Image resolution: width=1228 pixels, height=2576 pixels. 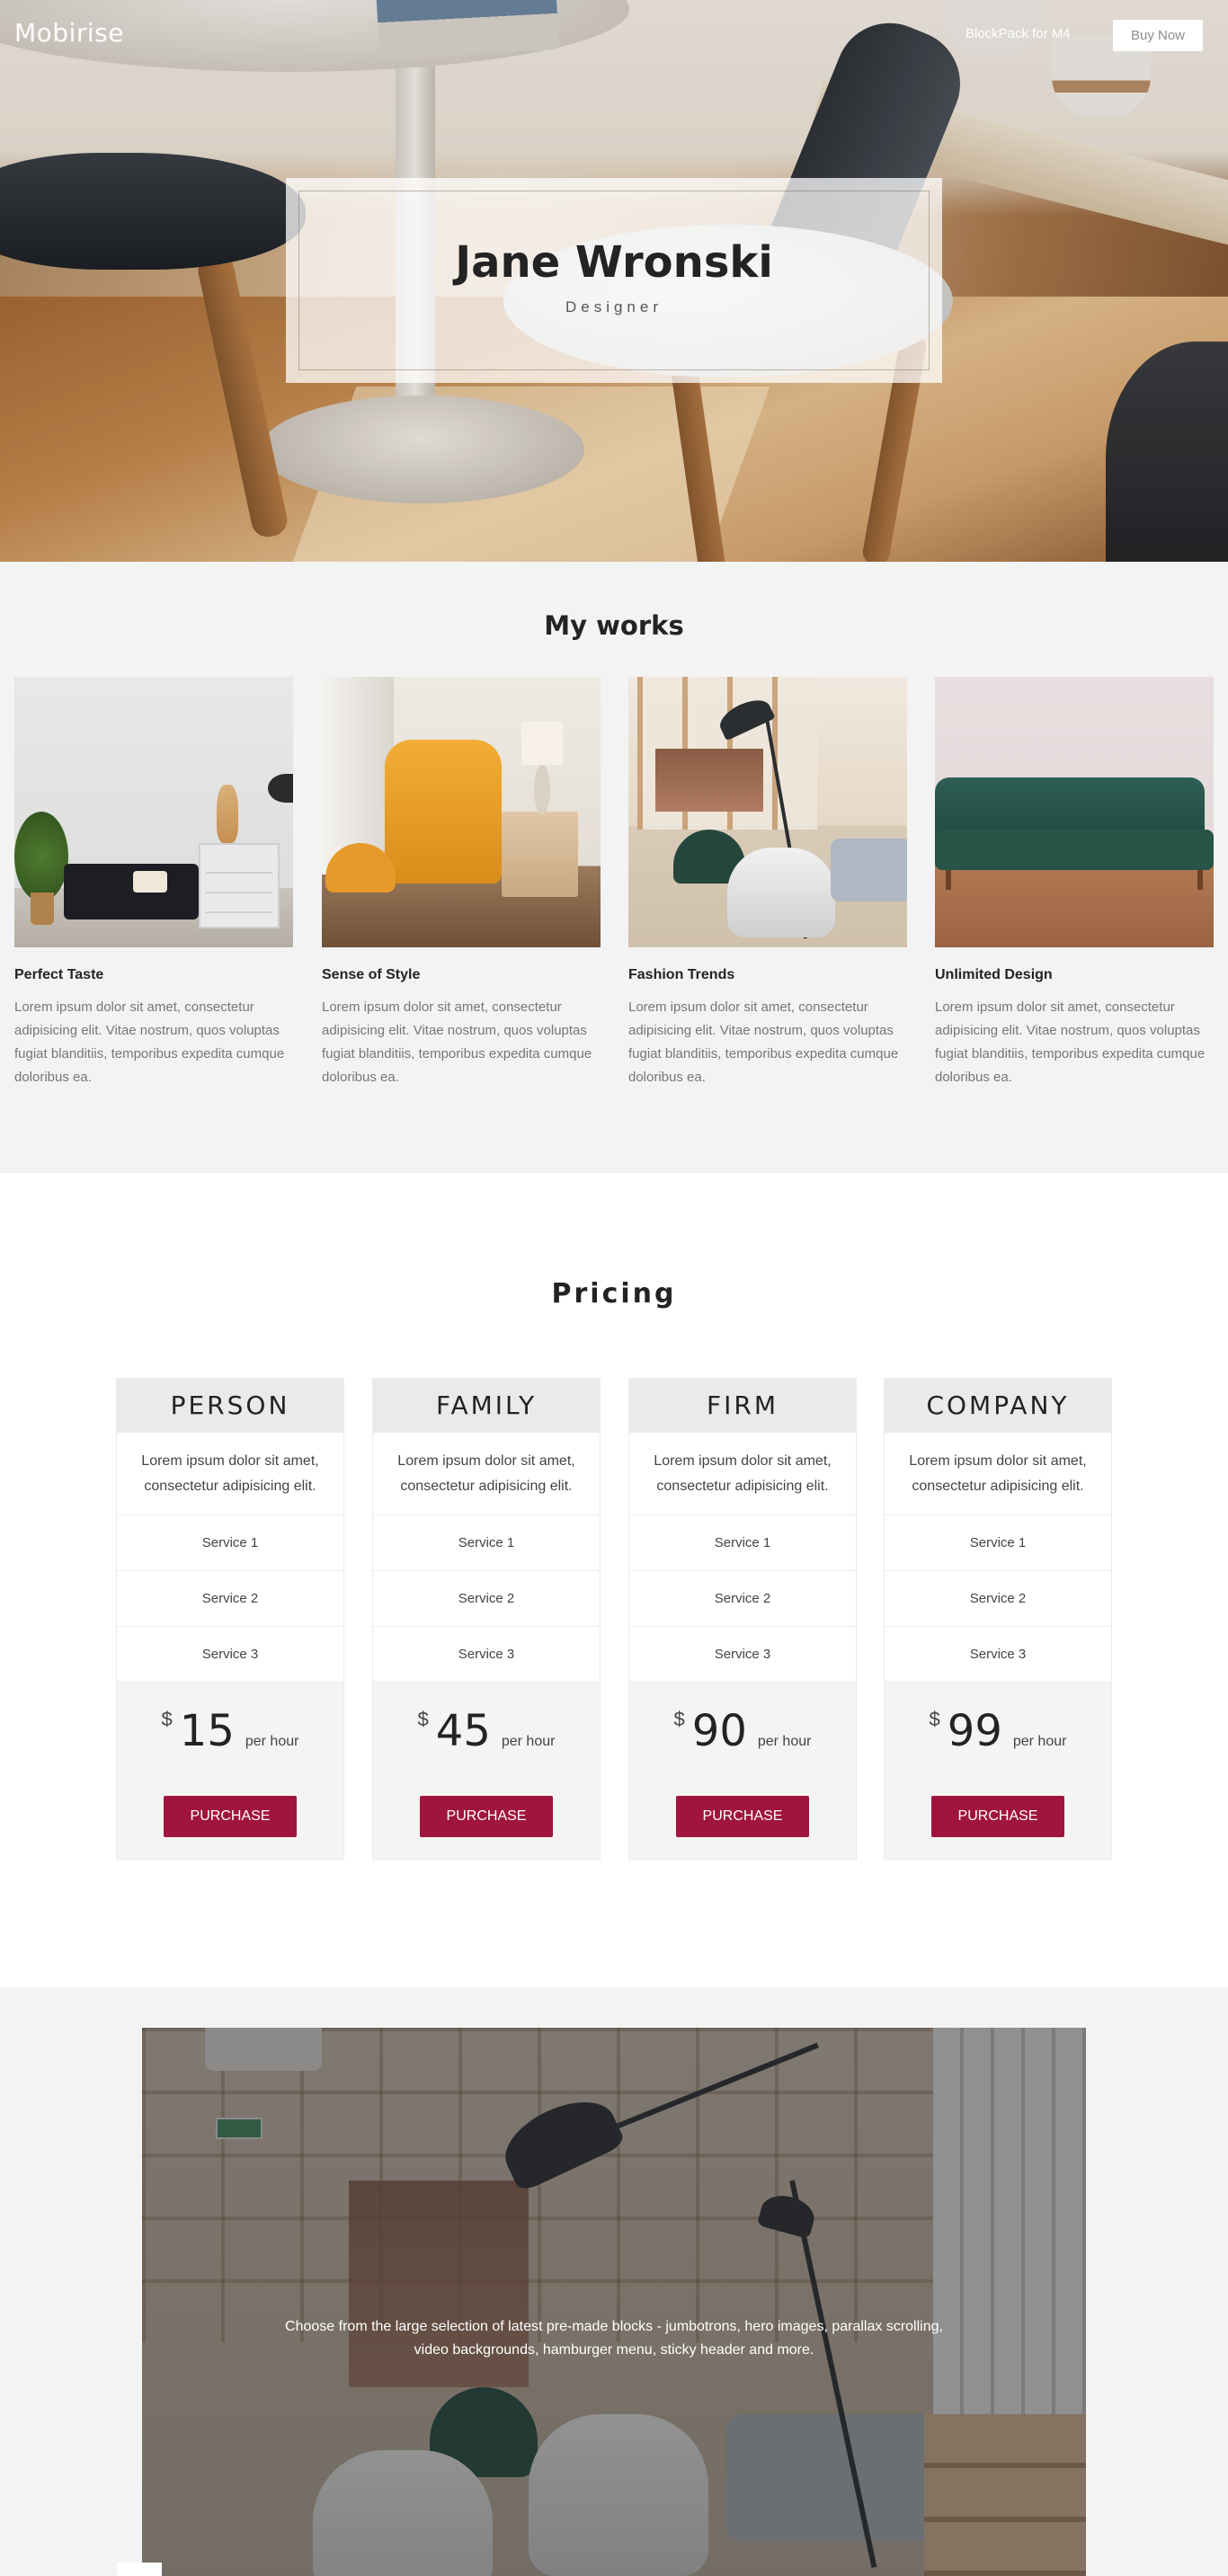 I want to click on work-image-armchair, so click(x=443, y=812).